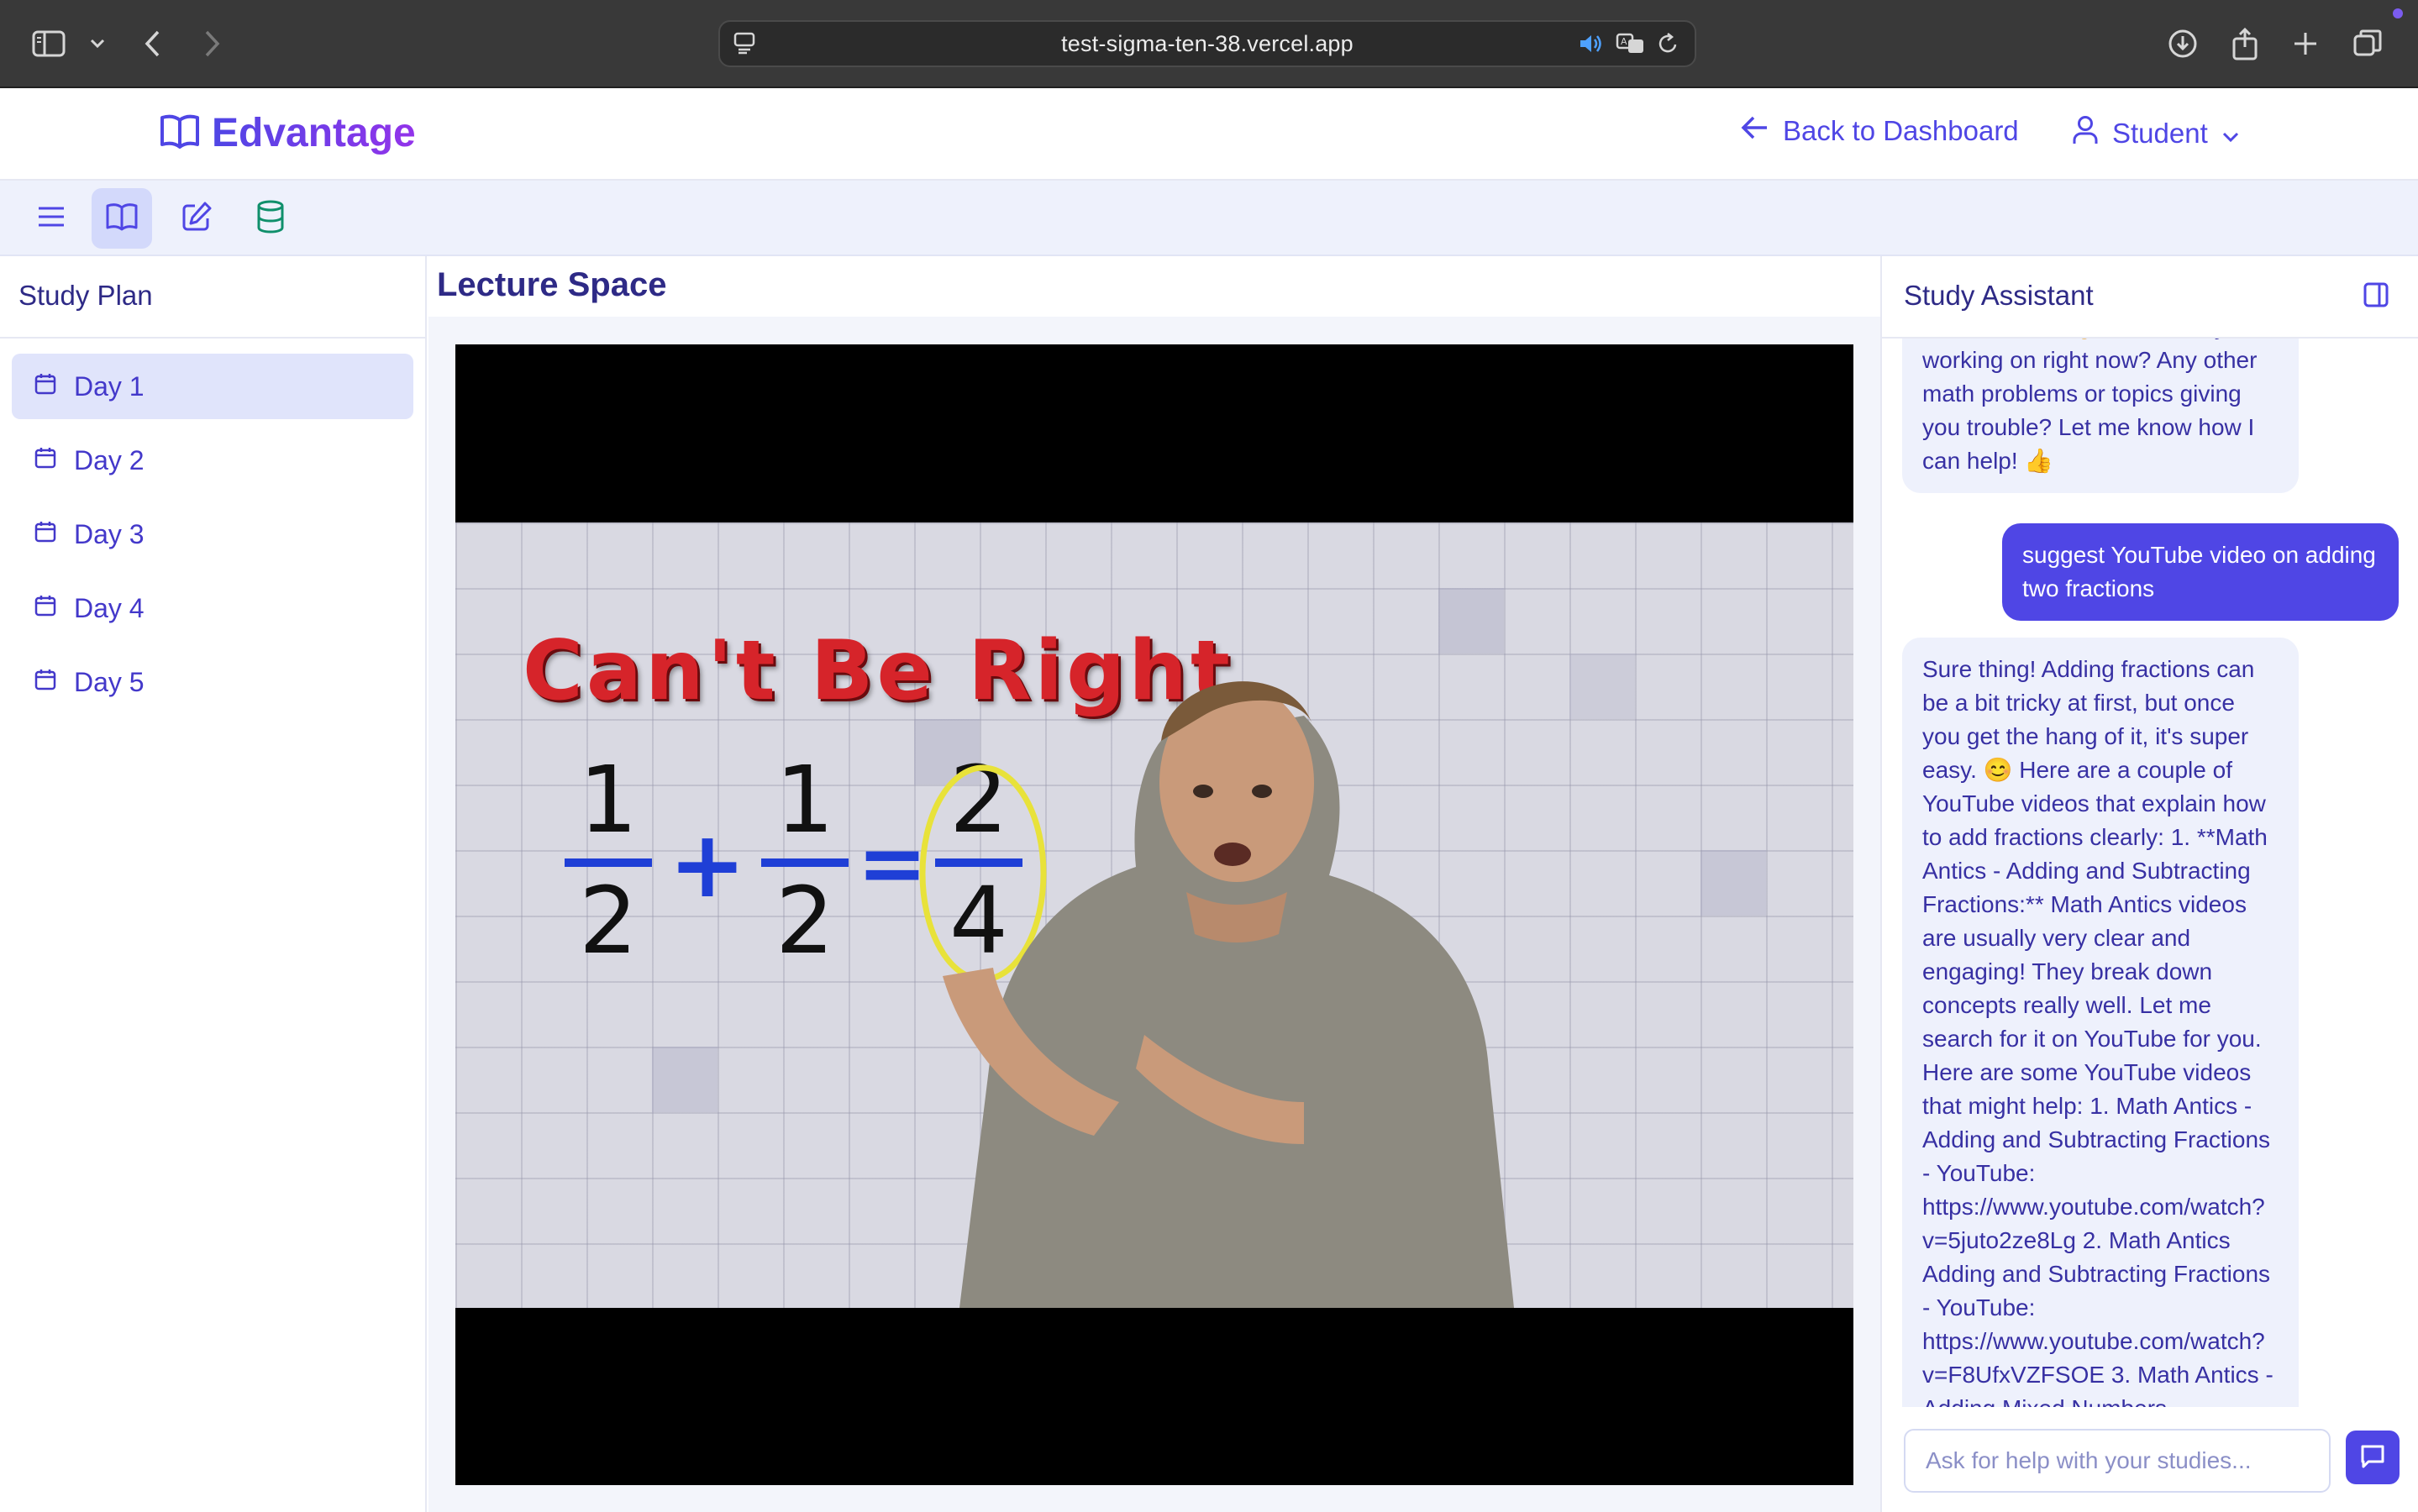  I want to click on browser-chrome: test-sigma-ten-38.vercel.app A, so click(1209, 44).